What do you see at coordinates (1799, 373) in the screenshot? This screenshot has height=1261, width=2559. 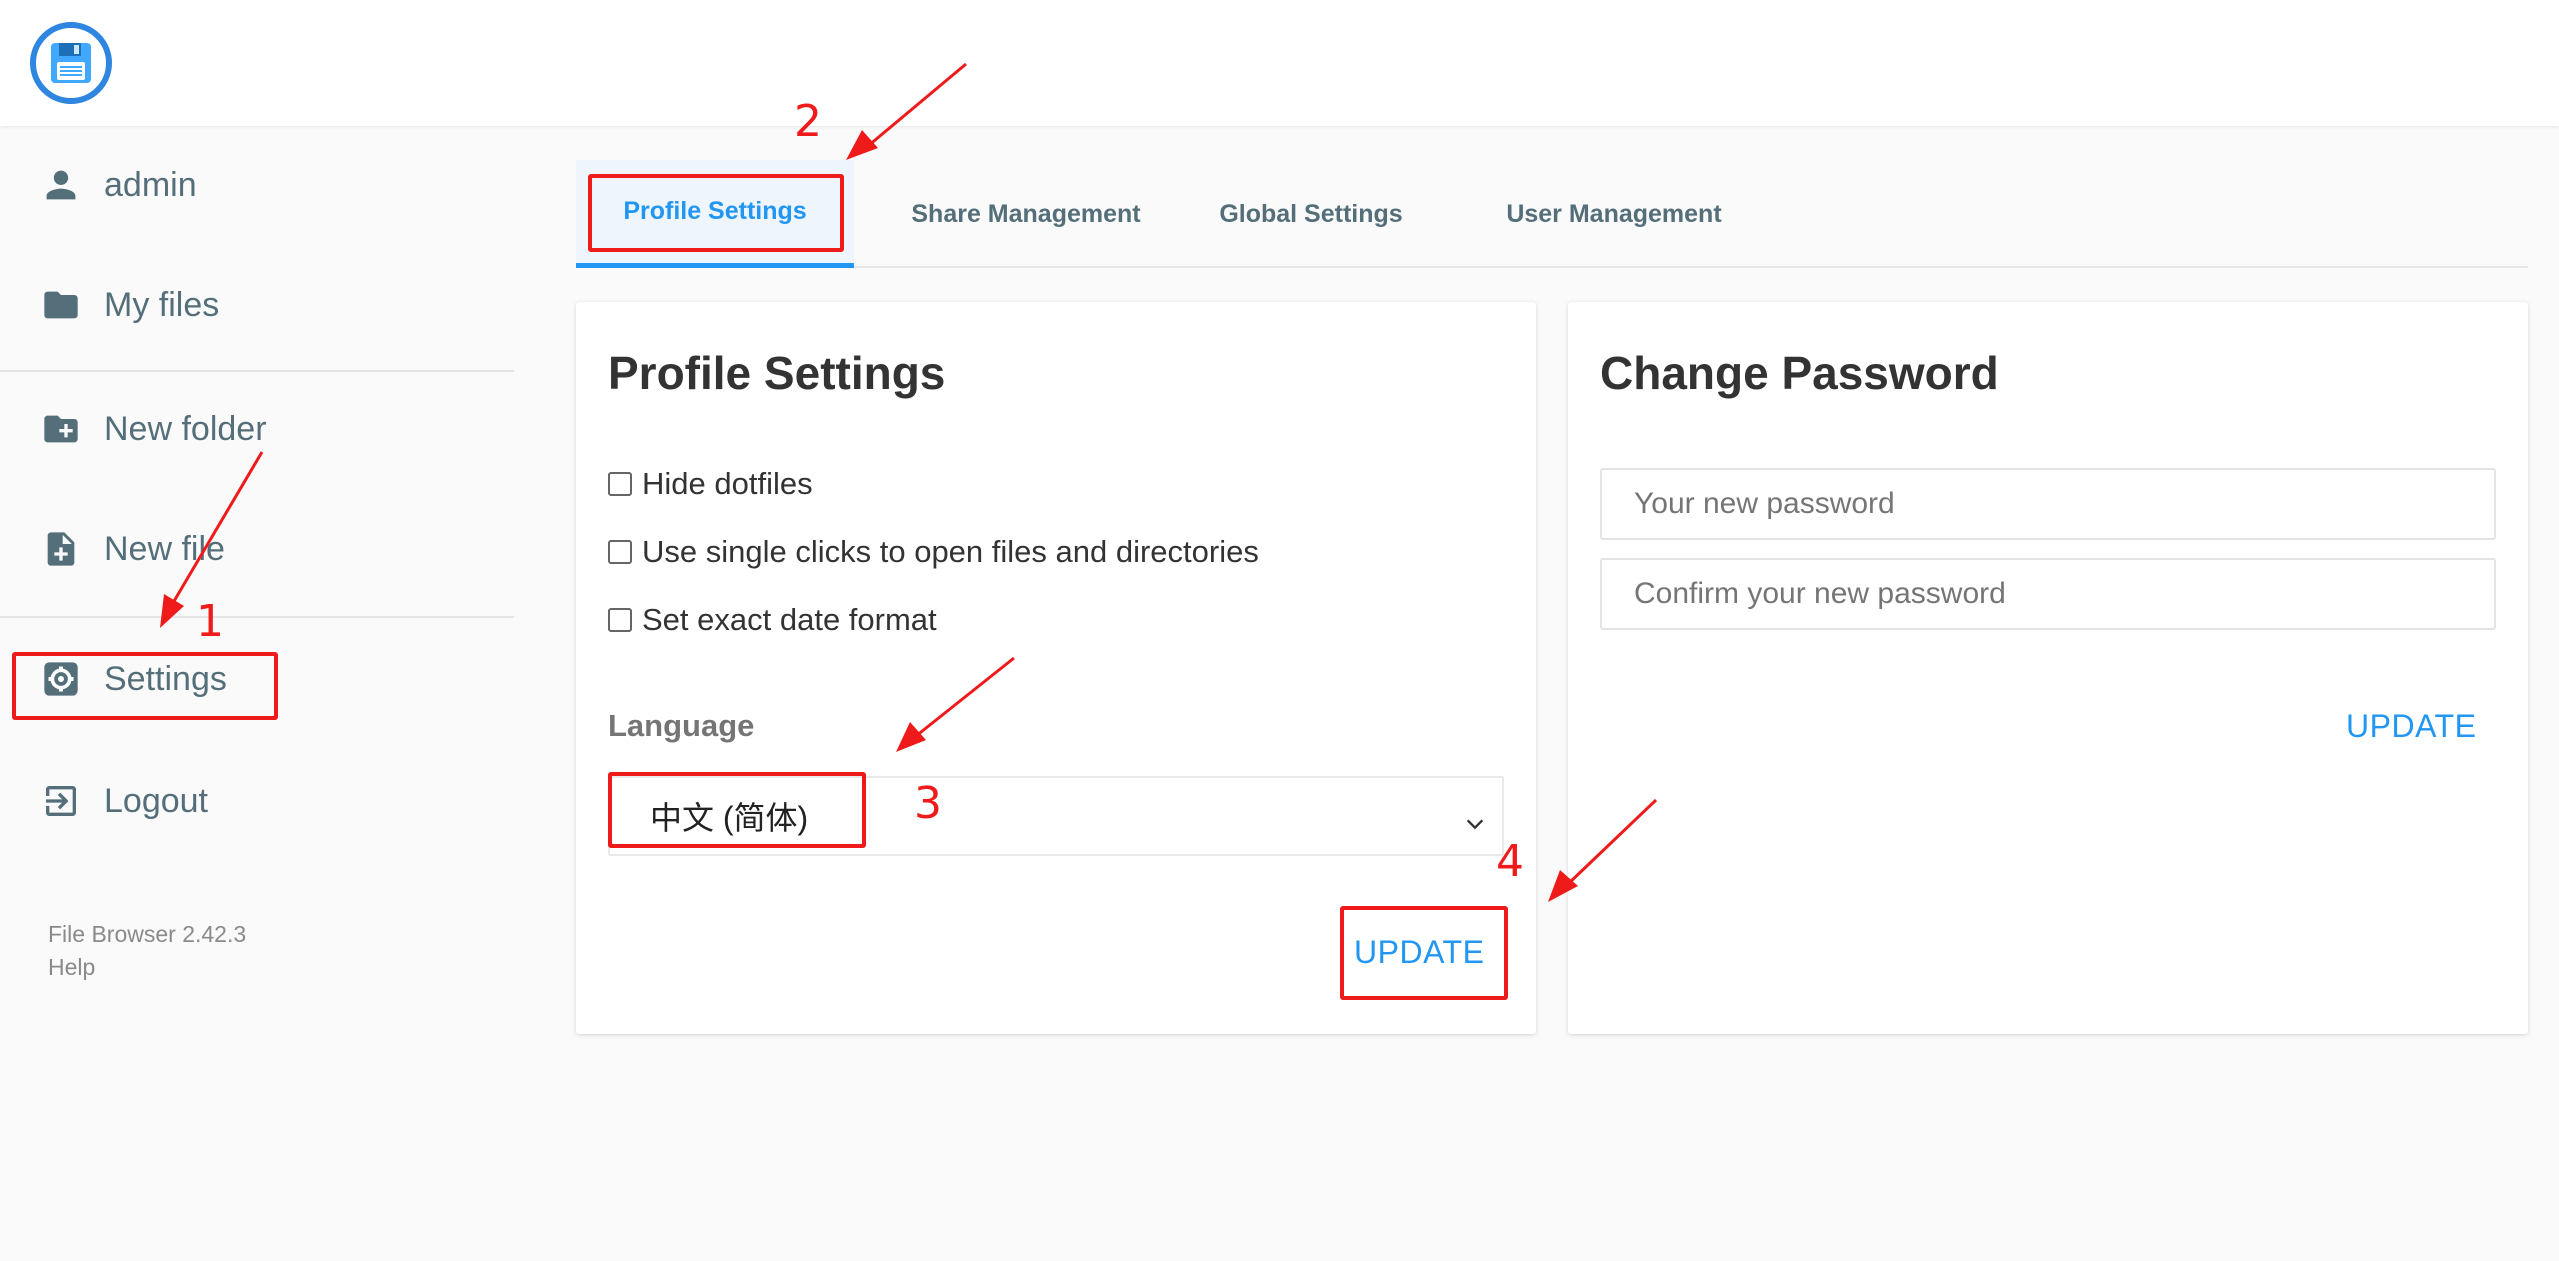 I see `card-title: Change Password` at bounding box center [1799, 373].